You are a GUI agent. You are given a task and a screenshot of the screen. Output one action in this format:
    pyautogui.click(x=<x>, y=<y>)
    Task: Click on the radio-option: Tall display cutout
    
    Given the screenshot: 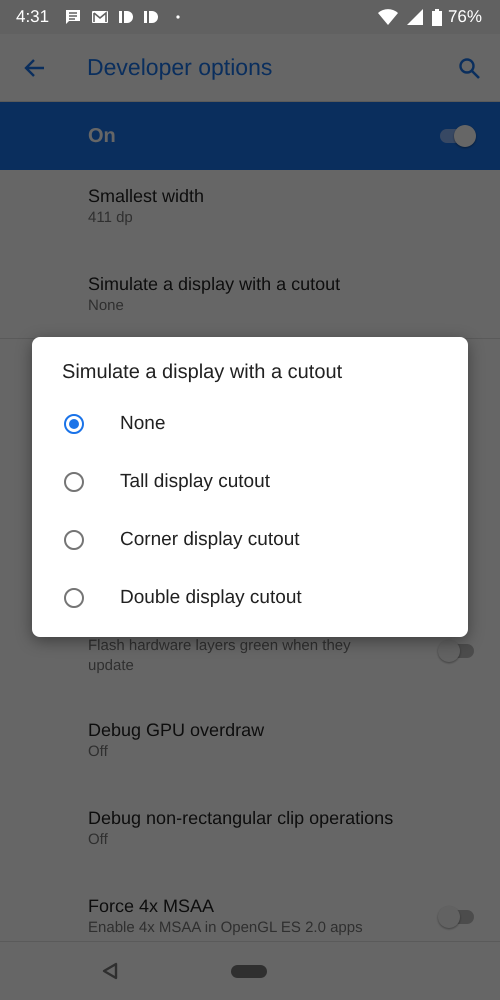 What is the action you would take?
    pyautogui.click(x=265, y=482)
    